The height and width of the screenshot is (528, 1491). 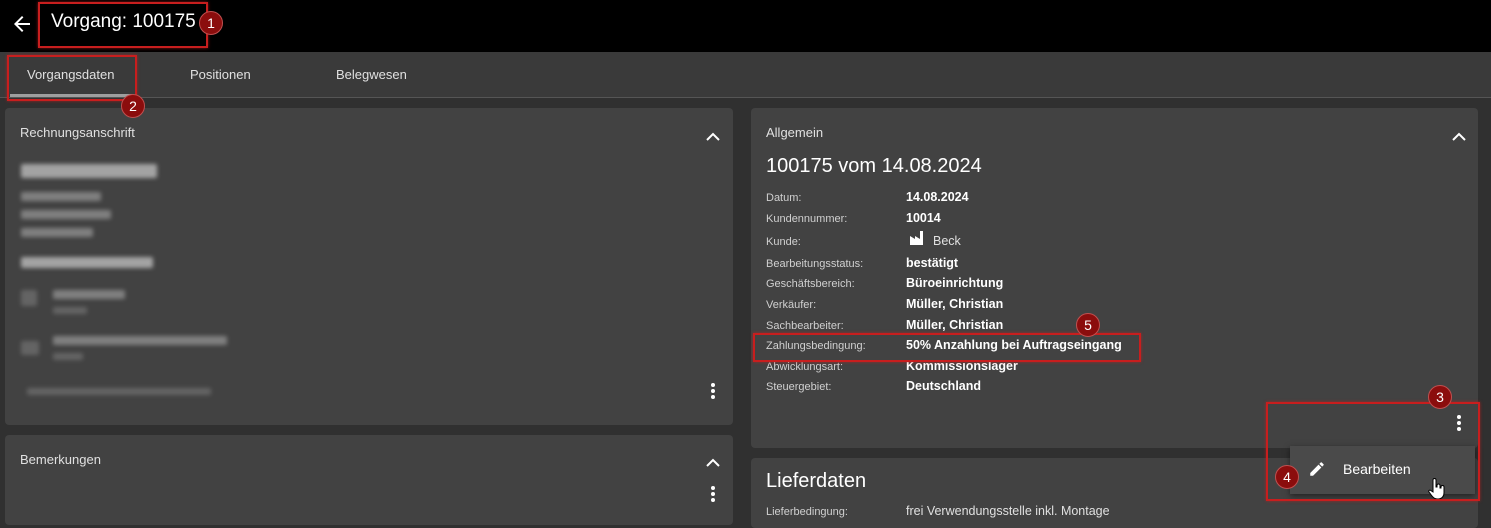 I want to click on delivery-title: Lieferdaten, so click(x=816, y=481).